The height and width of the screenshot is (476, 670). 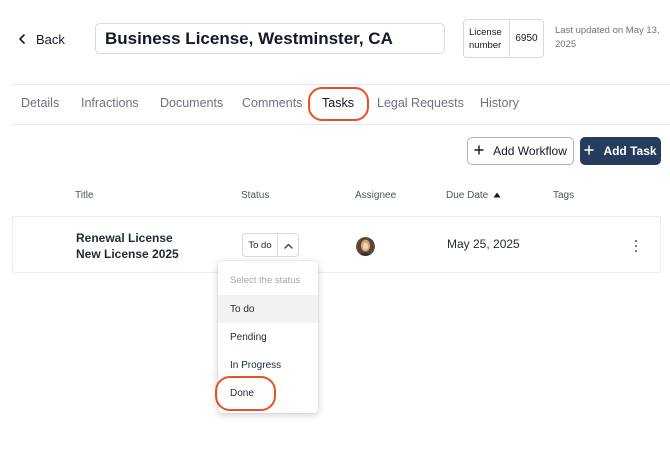 I want to click on chevron-left-icon, so click(x=22, y=39).